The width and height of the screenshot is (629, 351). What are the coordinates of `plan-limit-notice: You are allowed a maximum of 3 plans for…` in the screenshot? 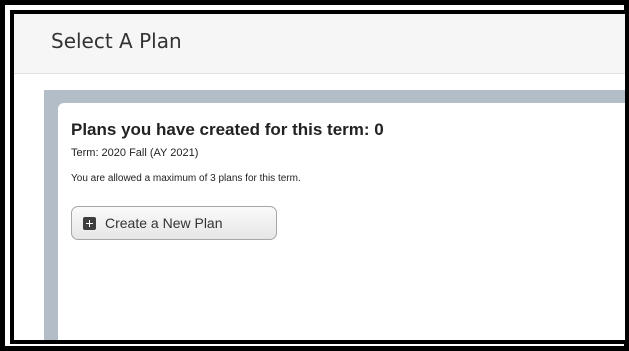 It's located at (186, 178).